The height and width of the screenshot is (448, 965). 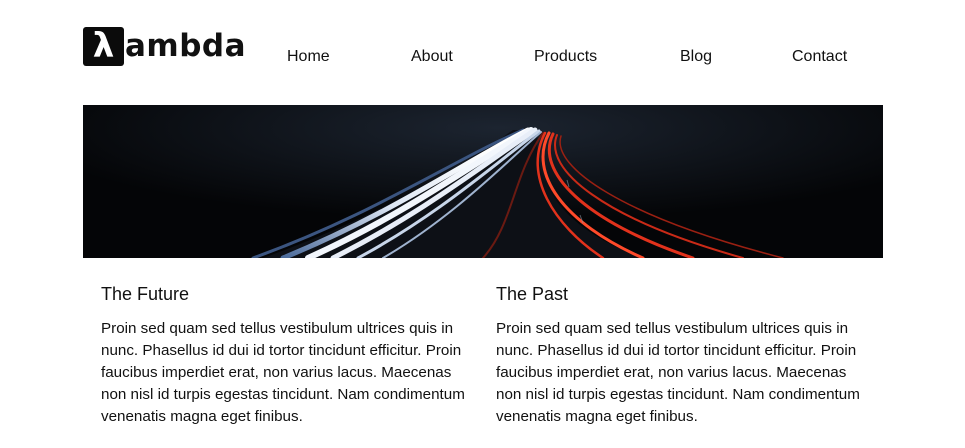 I want to click on nav-link-home: Home, so click(x=308, y=57).